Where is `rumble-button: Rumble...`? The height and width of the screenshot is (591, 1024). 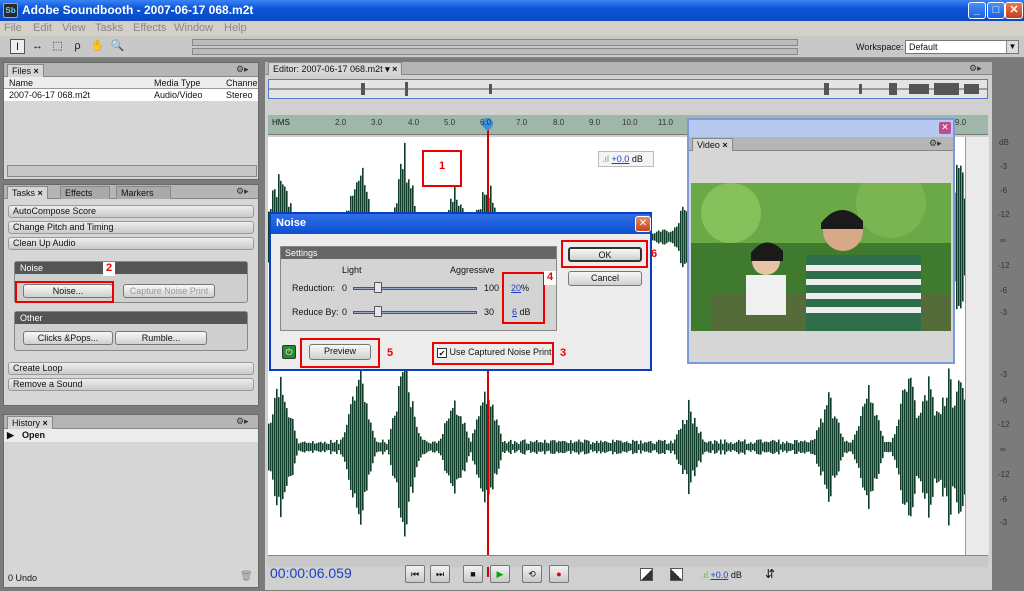 rumble-button: Rumble... is located at coordinates (161, 338).